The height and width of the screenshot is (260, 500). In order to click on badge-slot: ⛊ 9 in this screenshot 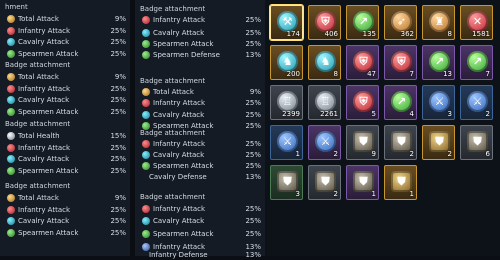, I will do `click(362, 142)`.